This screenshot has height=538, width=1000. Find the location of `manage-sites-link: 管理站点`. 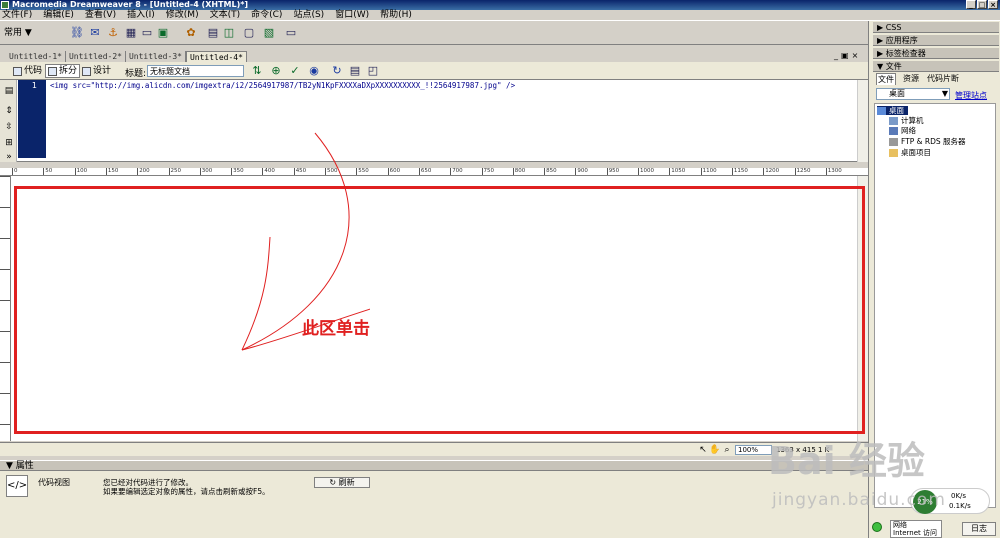

manage-sites-link: 管理站点 is located at coordinates (971, 95).